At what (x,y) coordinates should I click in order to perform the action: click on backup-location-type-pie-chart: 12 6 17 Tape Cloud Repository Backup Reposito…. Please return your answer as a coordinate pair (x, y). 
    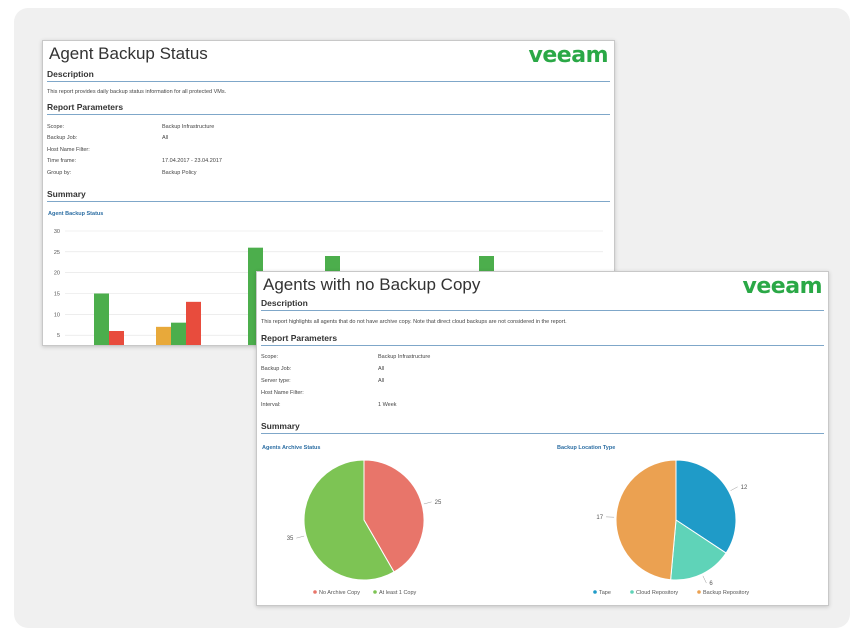
    Looking at the image, I should click on (671, 527).